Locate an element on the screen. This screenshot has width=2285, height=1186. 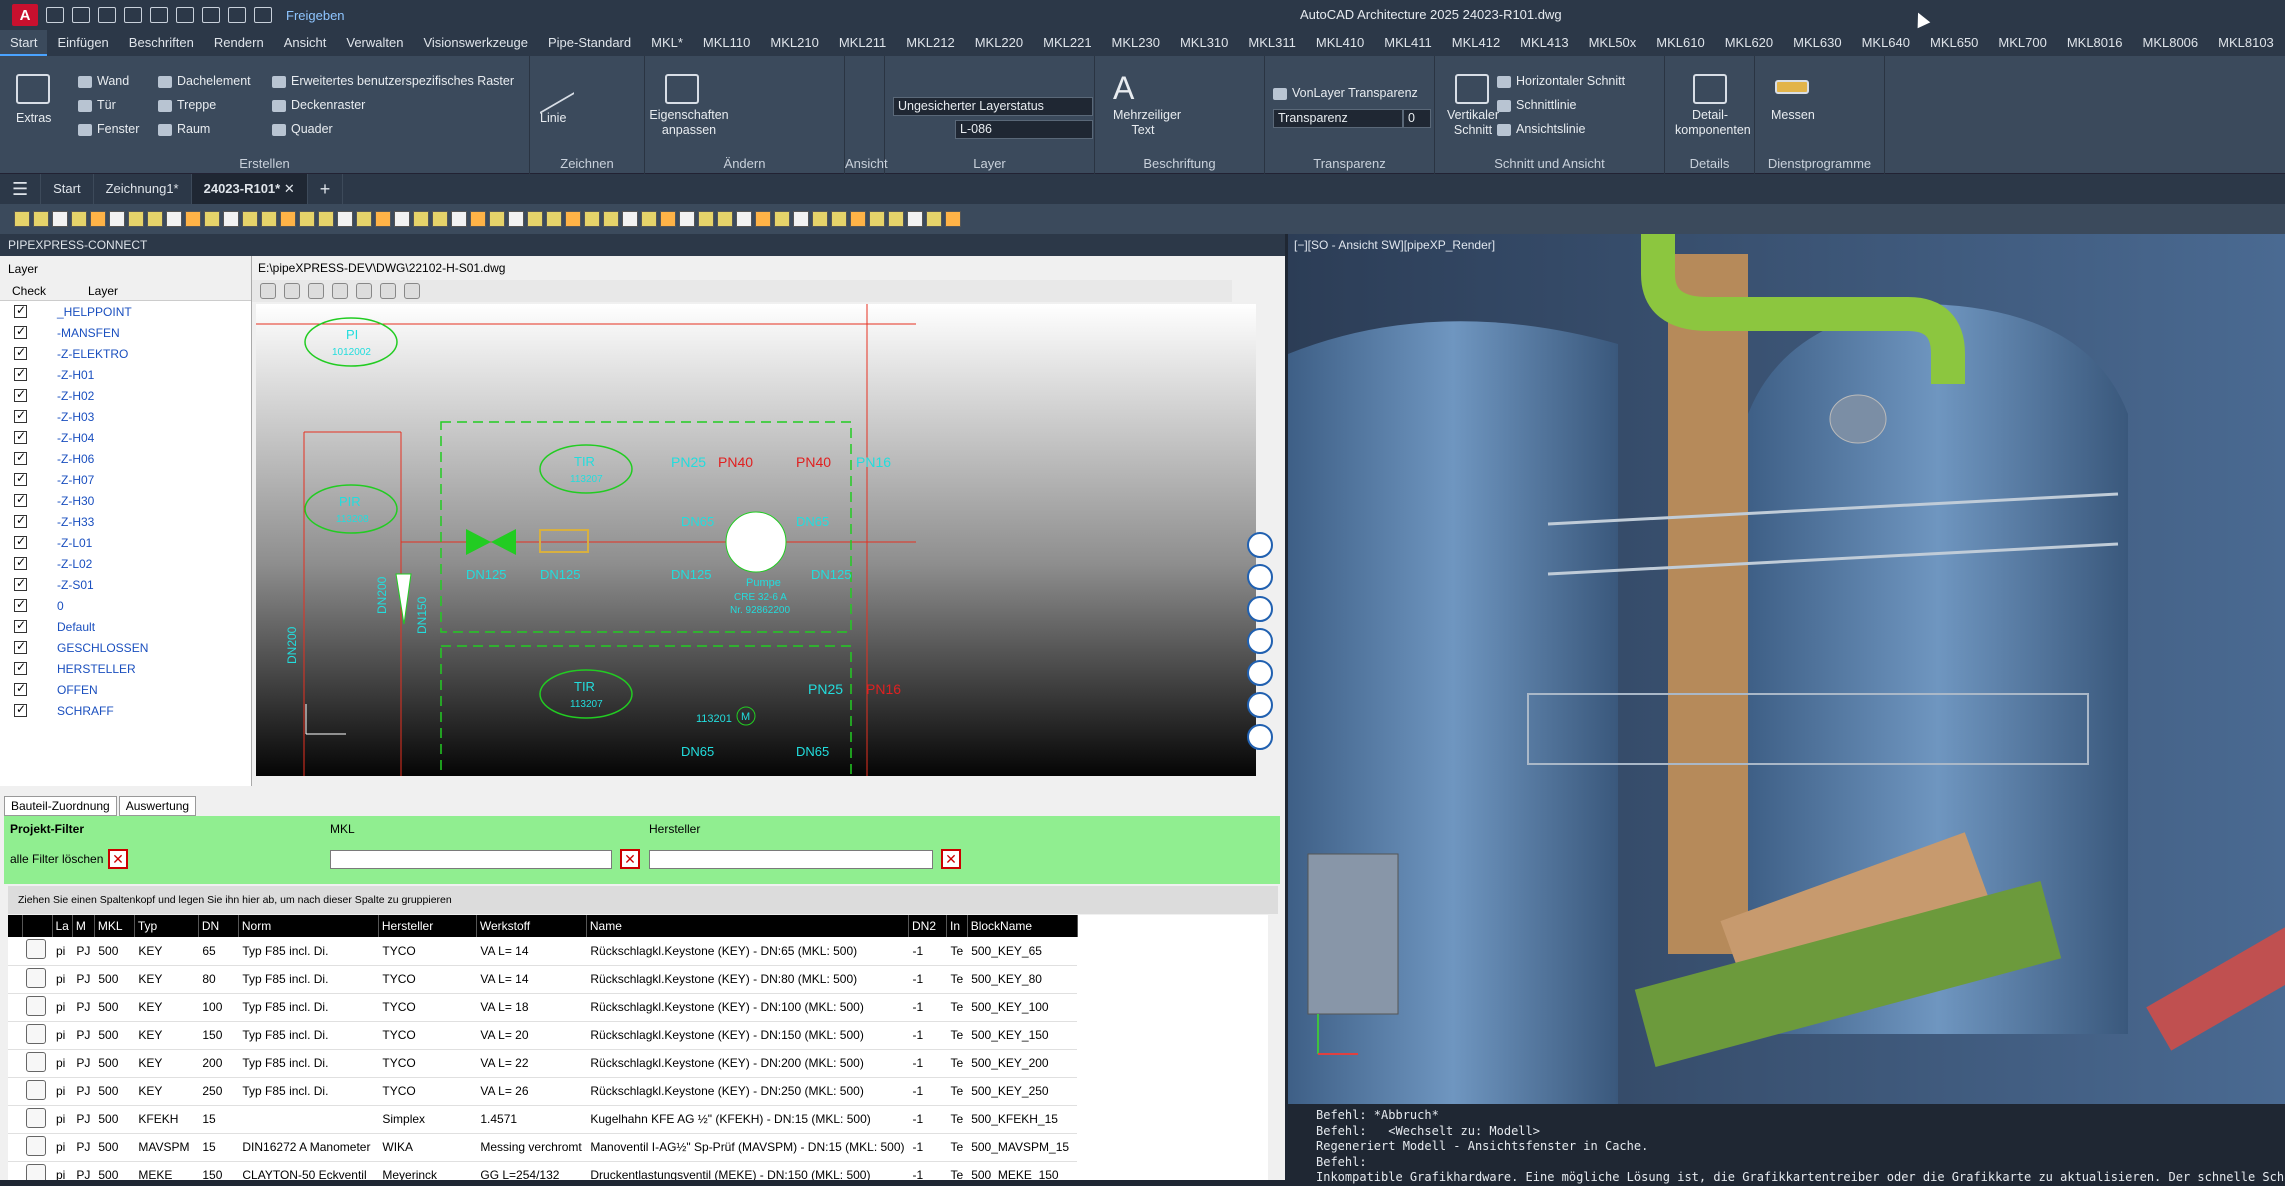
workspace-icon is located at coordinates (263, 15).